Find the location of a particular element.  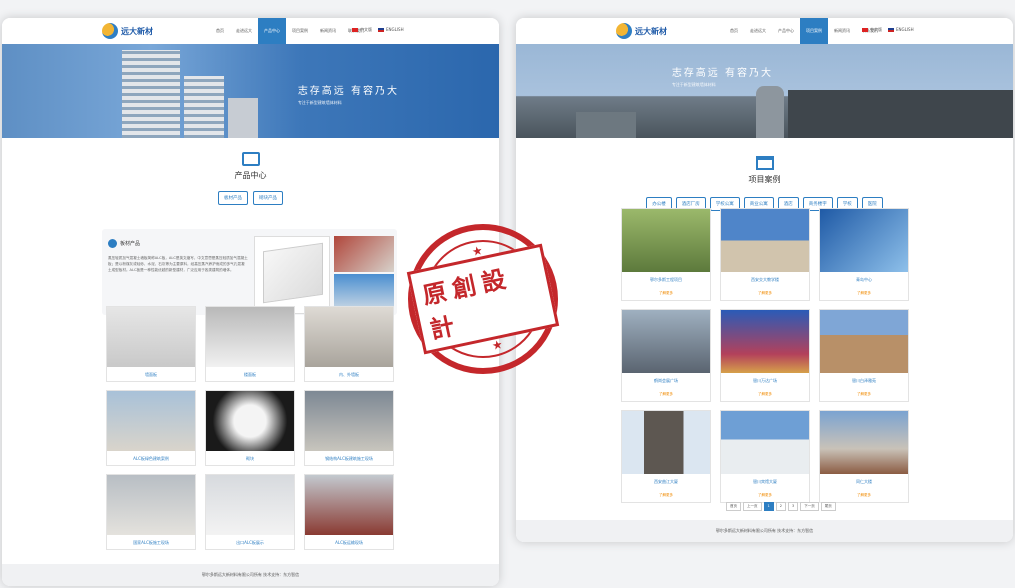

product-card: 砌块 is located at coordinates (250, 428).